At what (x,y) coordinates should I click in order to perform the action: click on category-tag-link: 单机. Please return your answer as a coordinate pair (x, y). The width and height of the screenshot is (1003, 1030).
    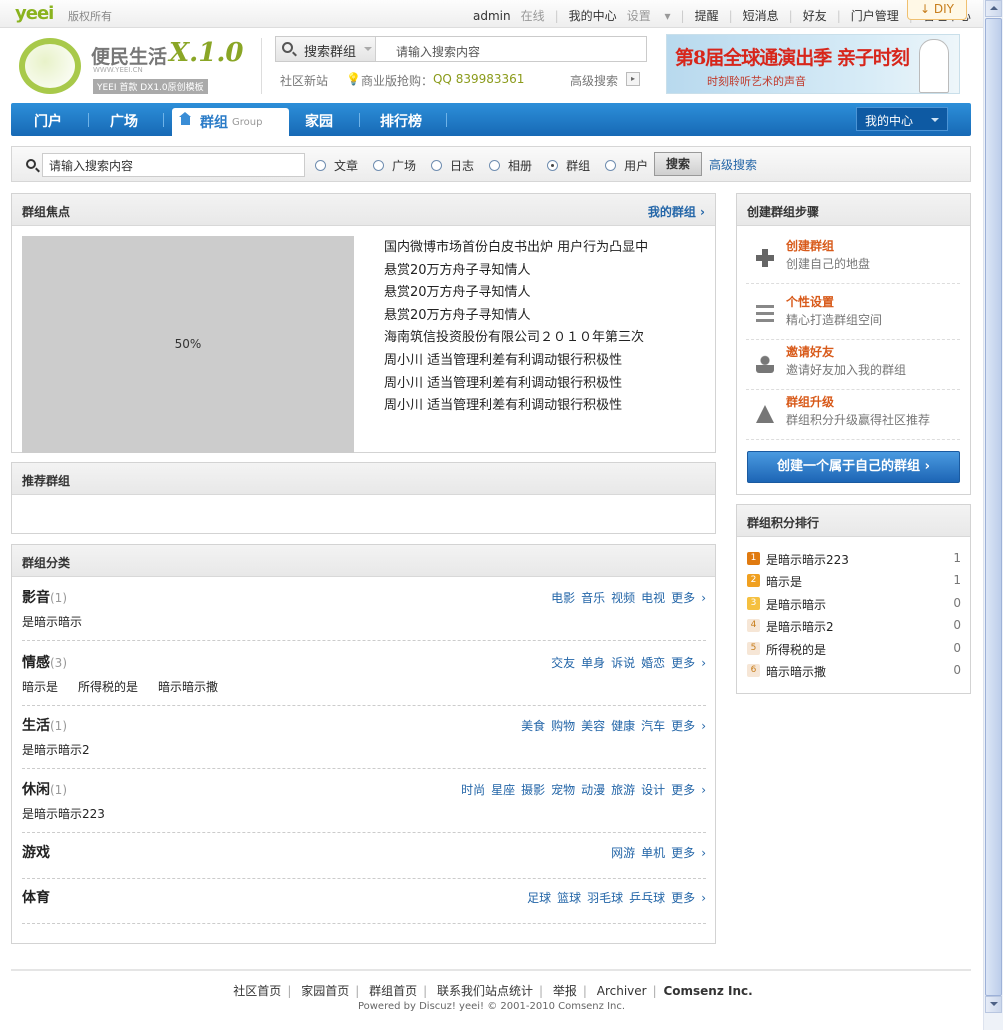
    Looking at the image, I should click on (653, 853).